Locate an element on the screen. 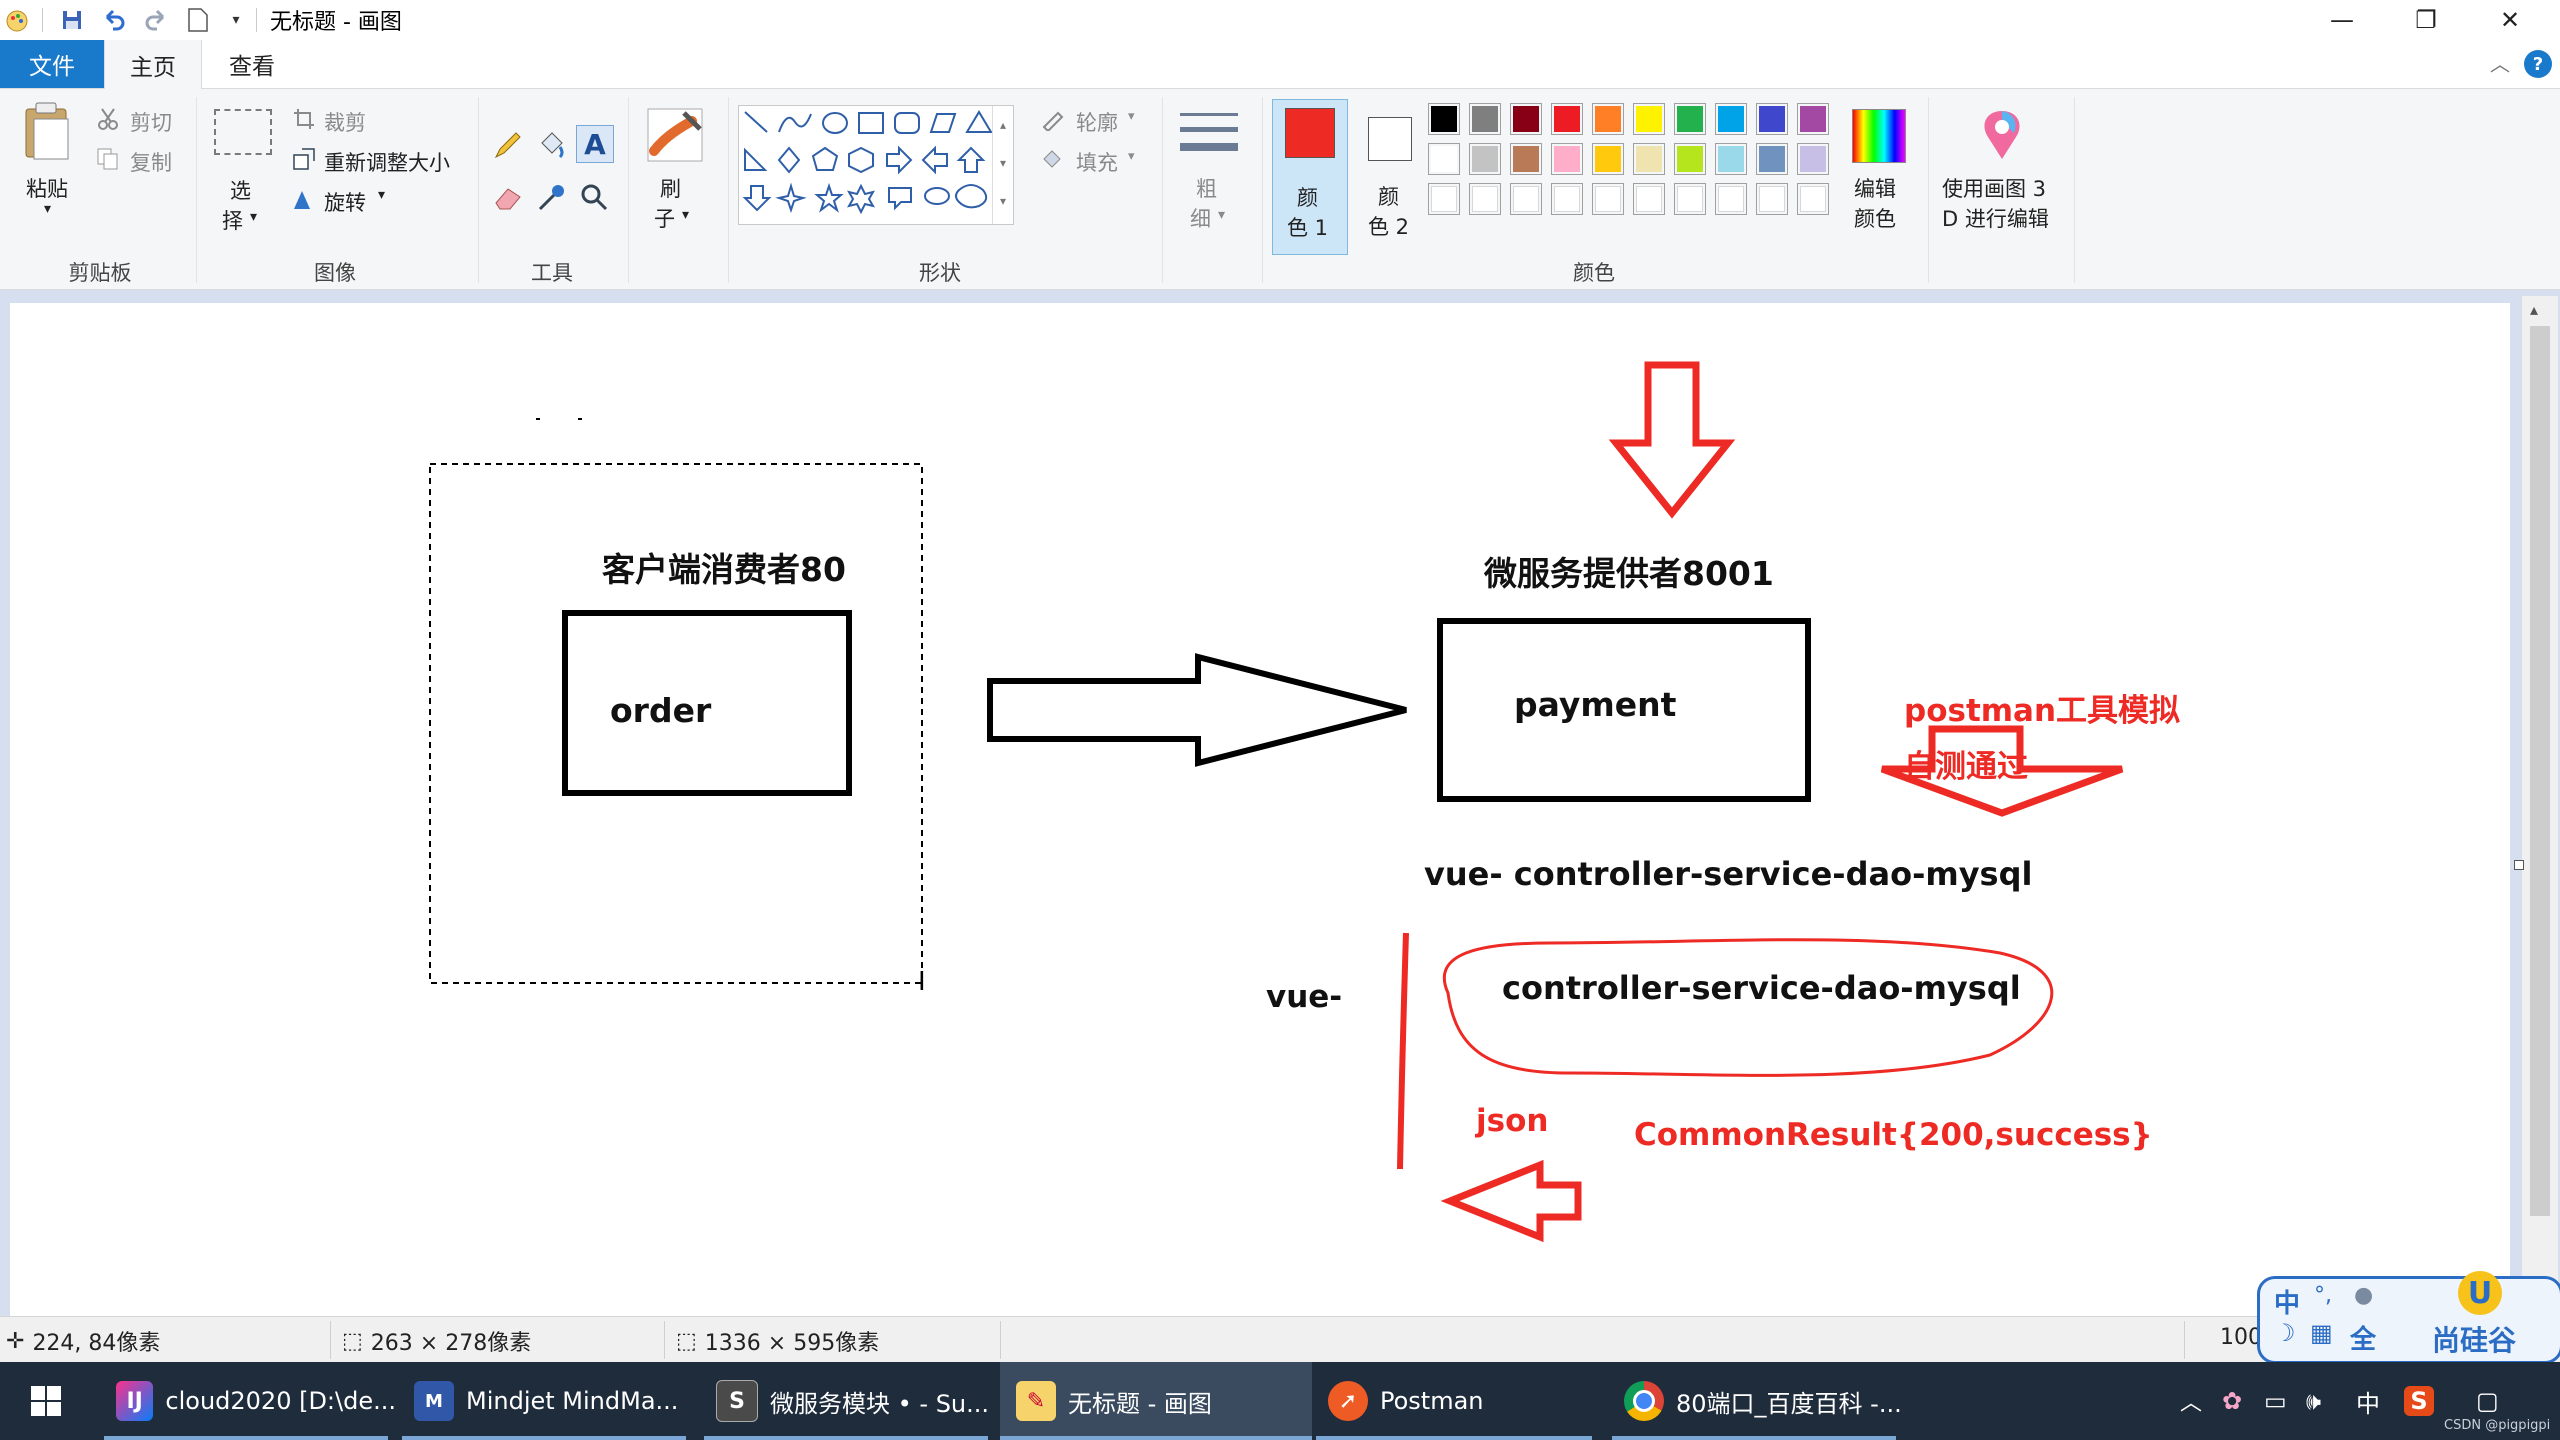 Image resolution: width=2560 pixels, height=1440 pixels. rotate-dropdown-icon: ▾ is located at coordinates (381, 195).